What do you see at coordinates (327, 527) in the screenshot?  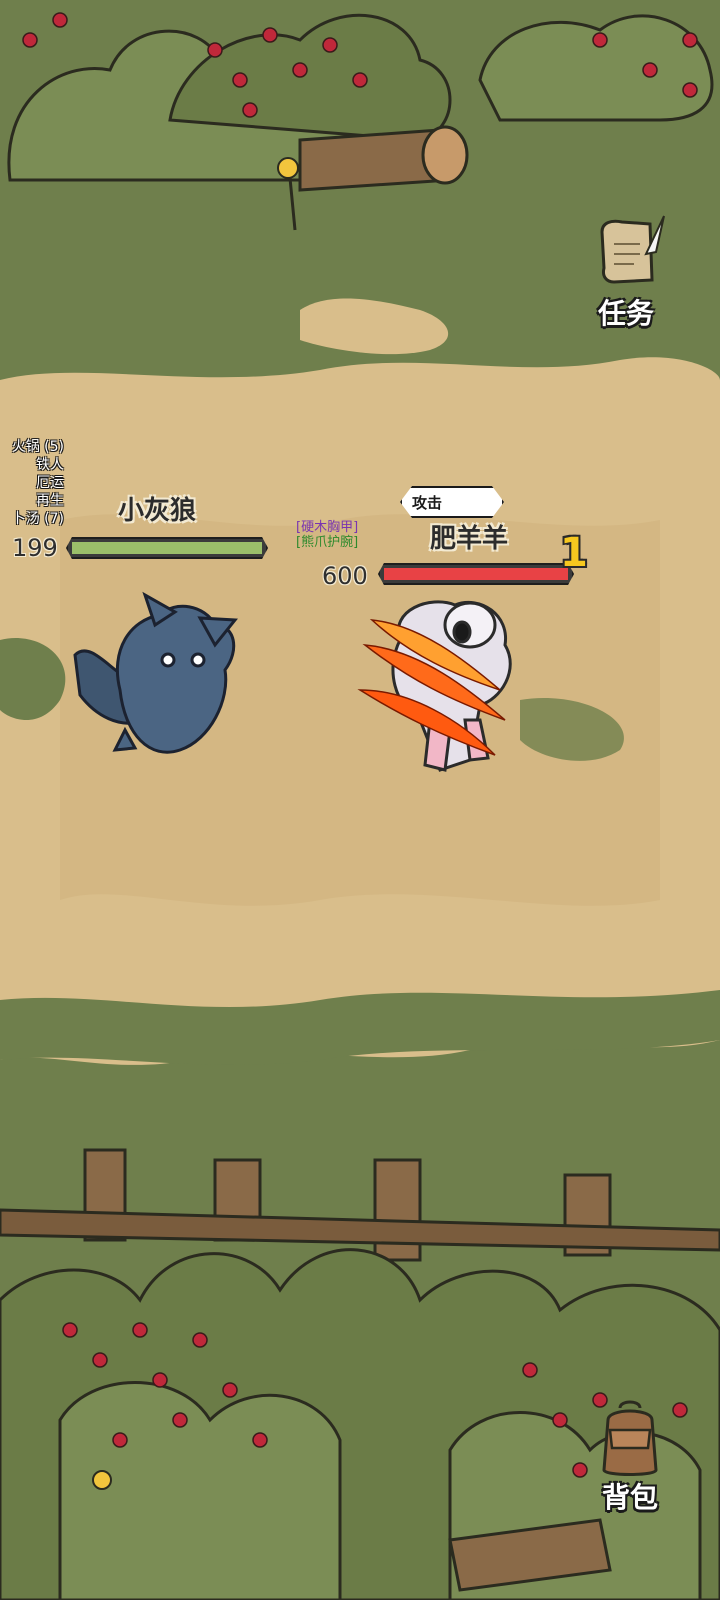 I see `equipment-item: [硬木胸甲]` at bounding box center [327, 527].